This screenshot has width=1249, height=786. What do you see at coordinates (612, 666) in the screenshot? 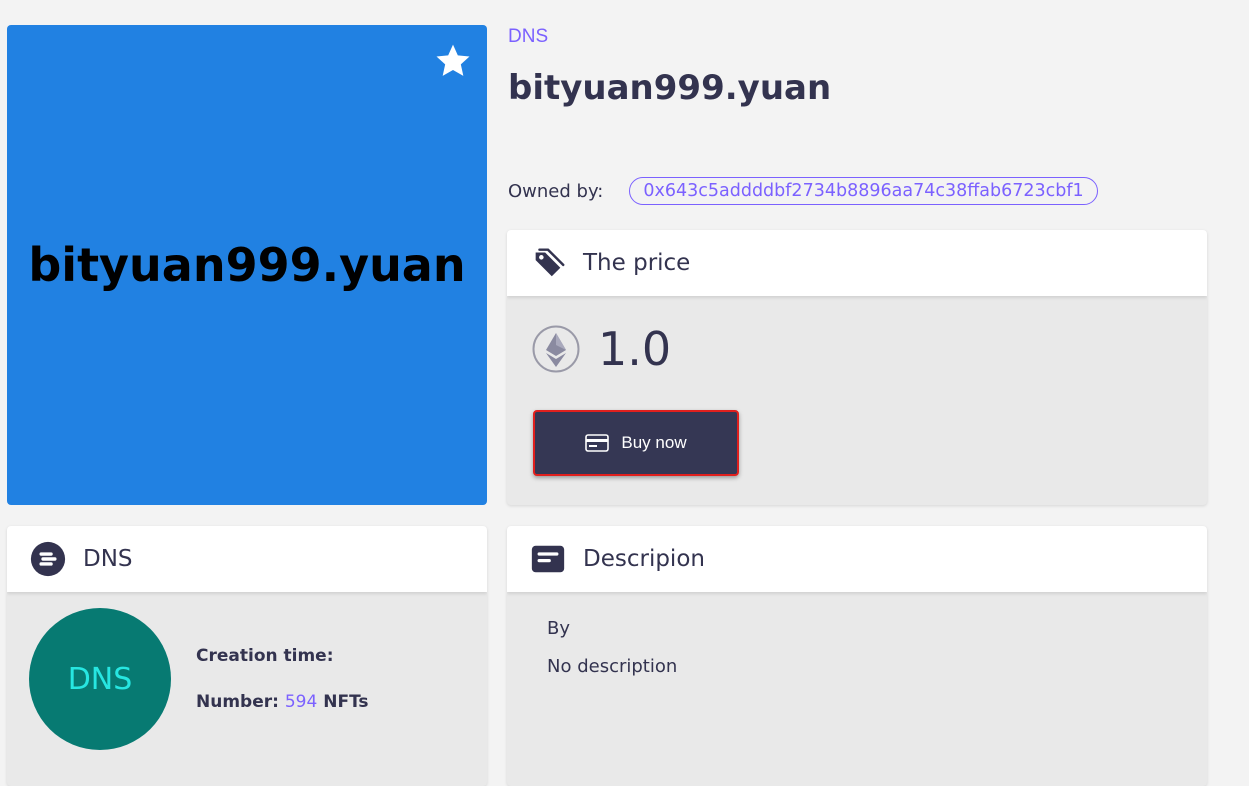
I see `description-text: No description` at bounding box center [612, 666].